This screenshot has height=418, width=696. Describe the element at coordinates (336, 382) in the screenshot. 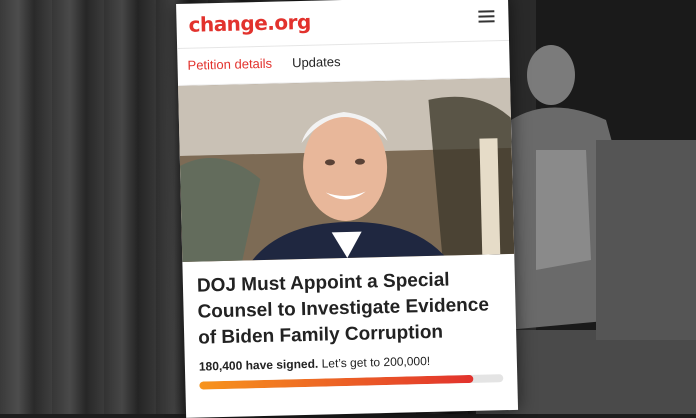

I see `signature-progress-fill` at that location.